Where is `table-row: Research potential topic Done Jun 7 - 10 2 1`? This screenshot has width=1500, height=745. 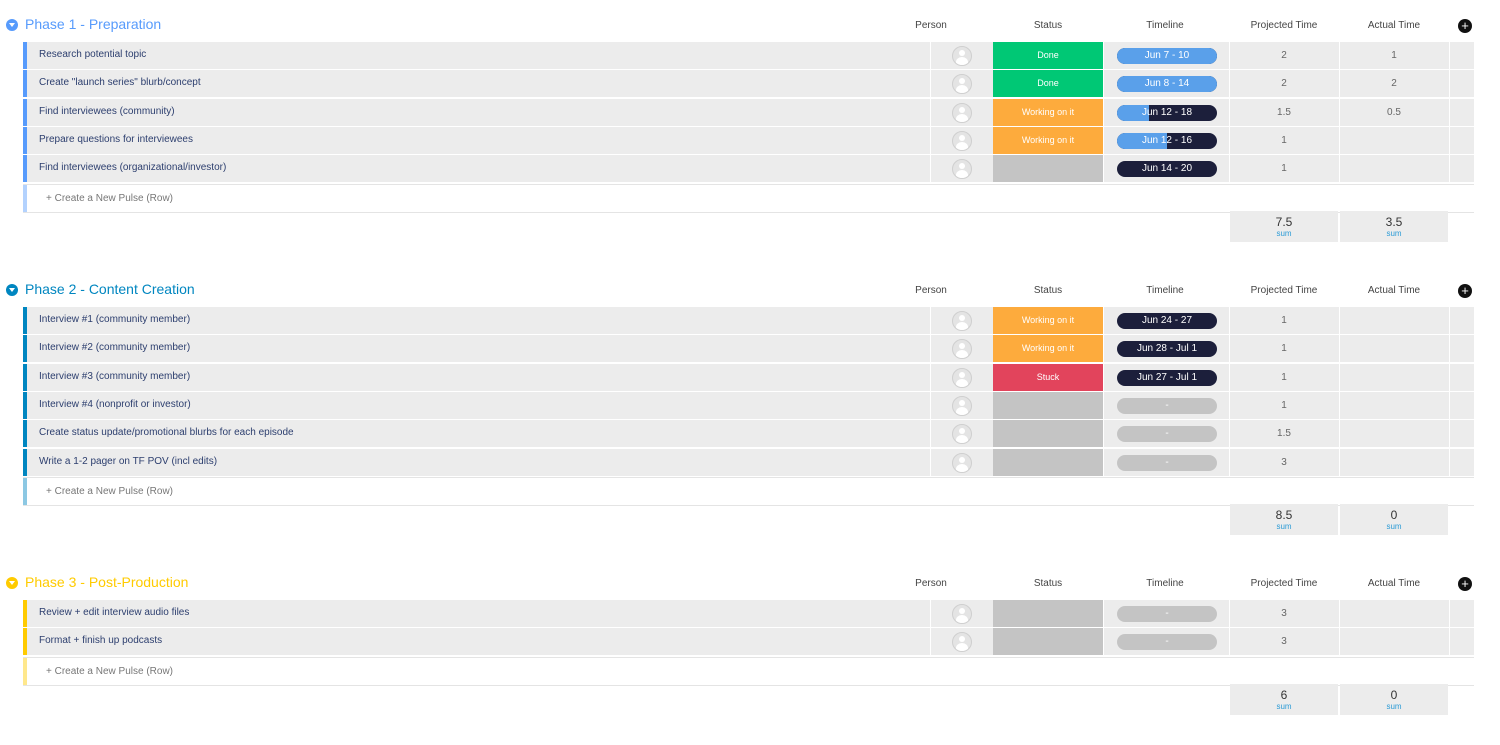
table-row: Research potential topic Done Jun 7 - 10 2 1 is located at coordinates (748, 55).